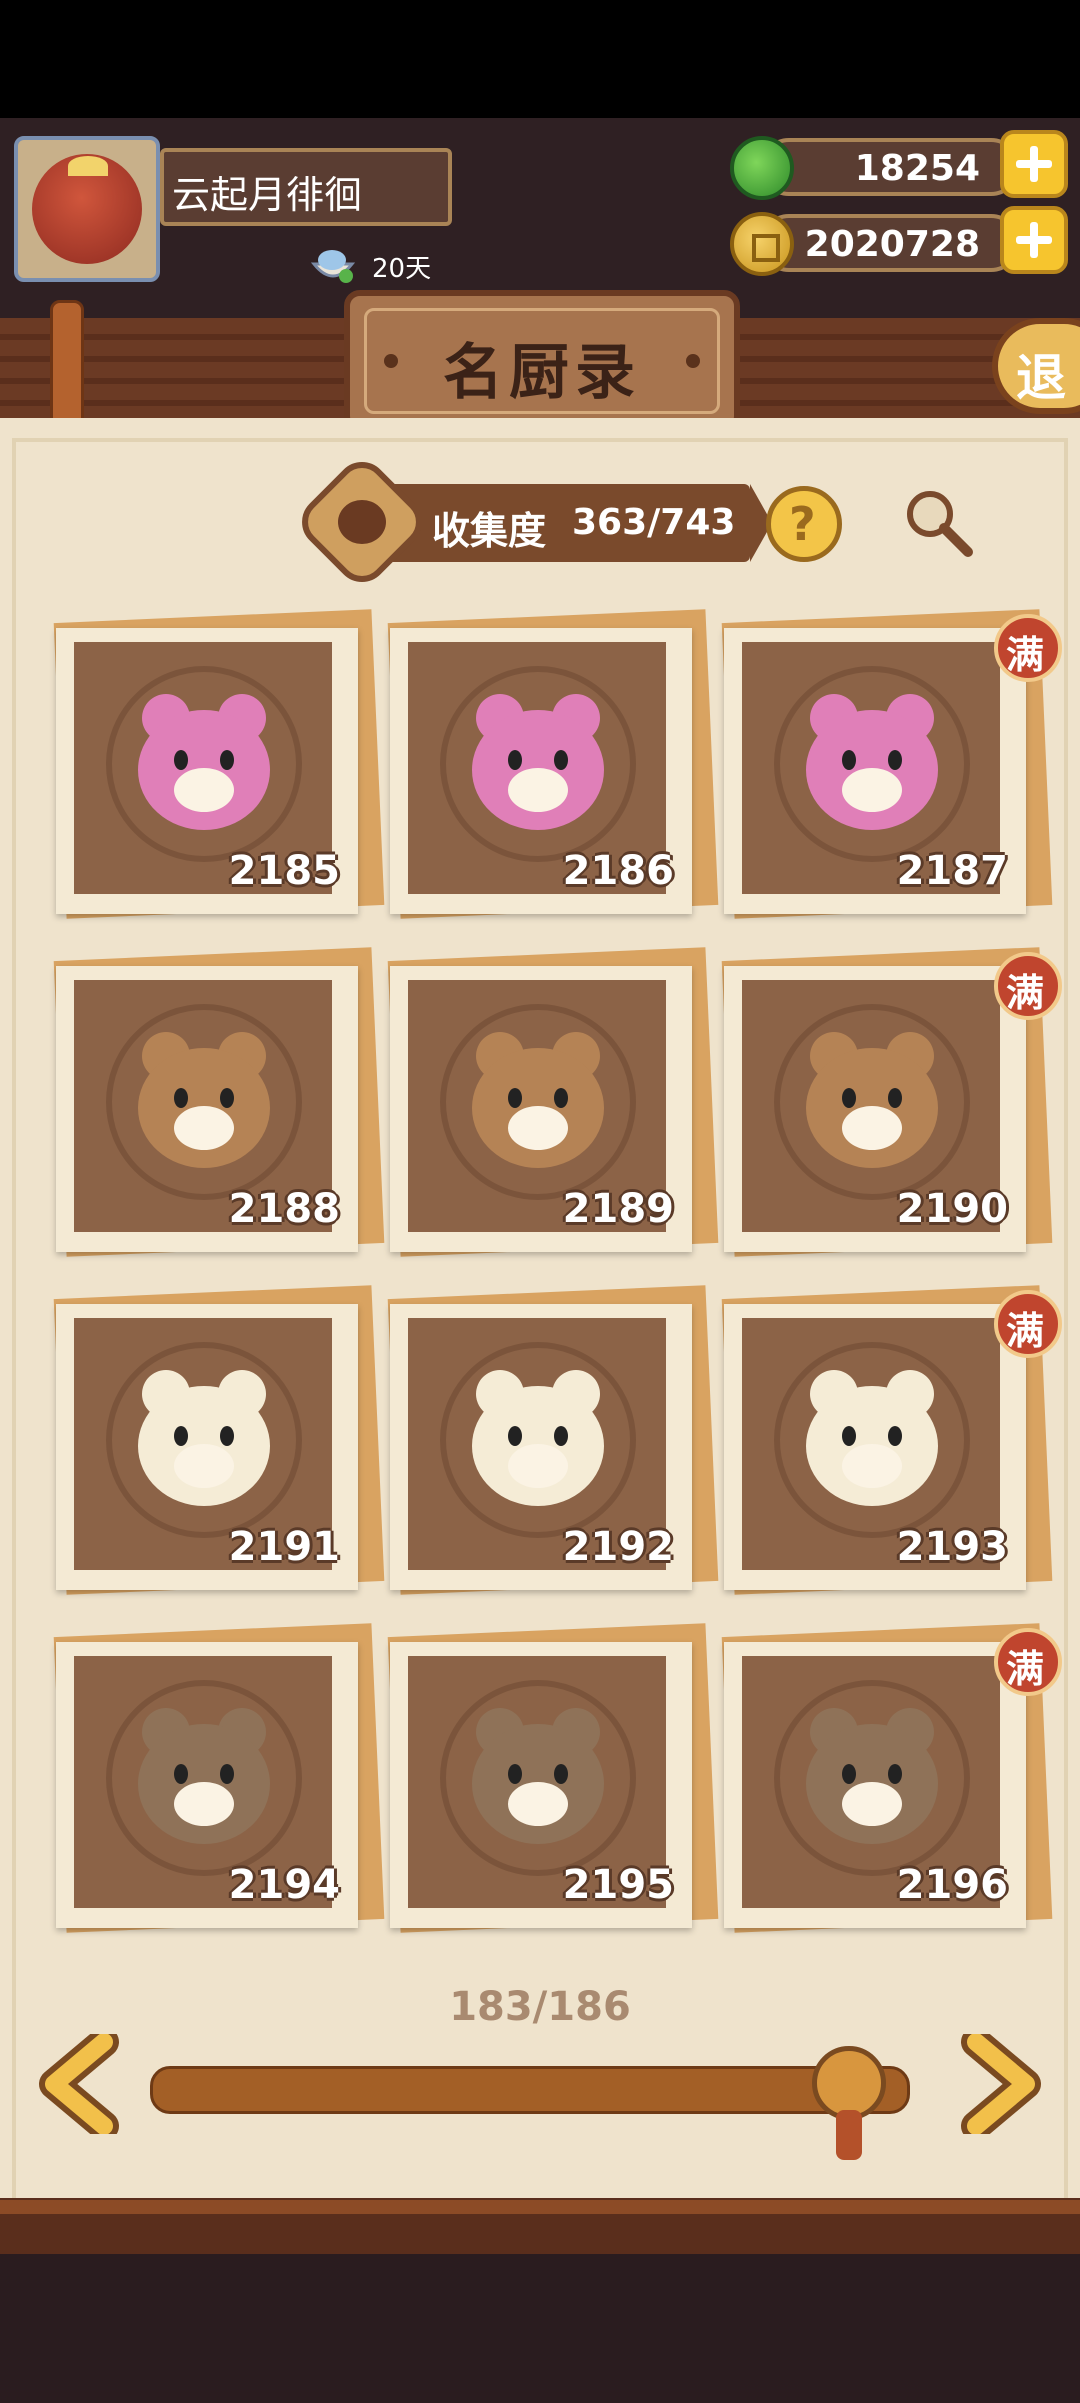  I want to click on chef-card: 2190 满, so click(887, 1103).